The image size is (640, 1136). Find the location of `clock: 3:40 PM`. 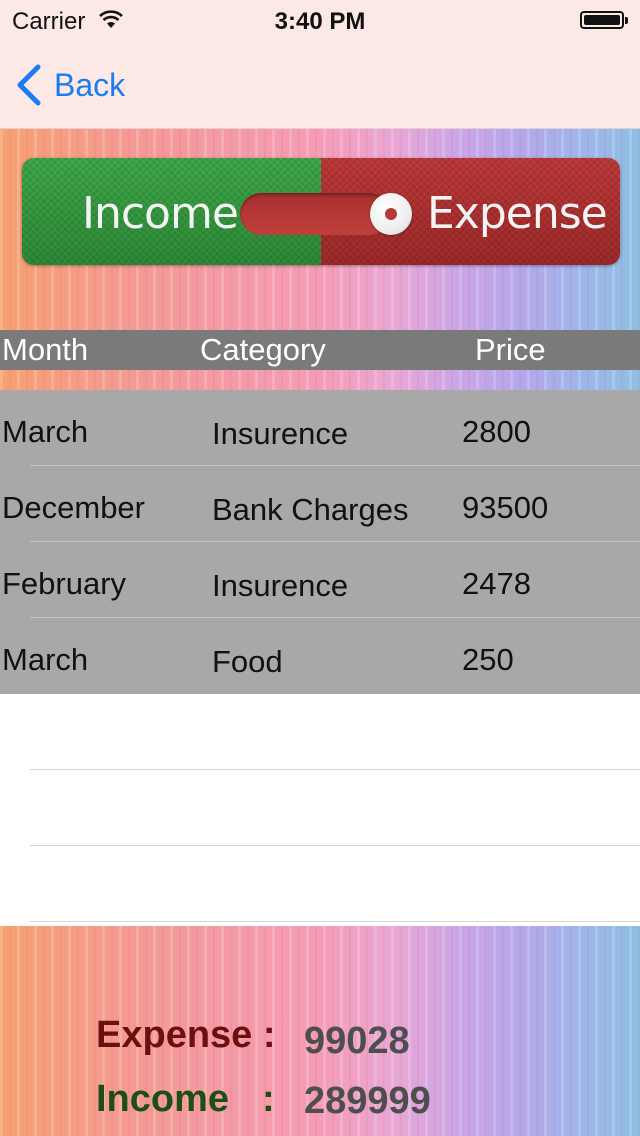

clock: 3:40 PM is located at coordinates (320, 21).